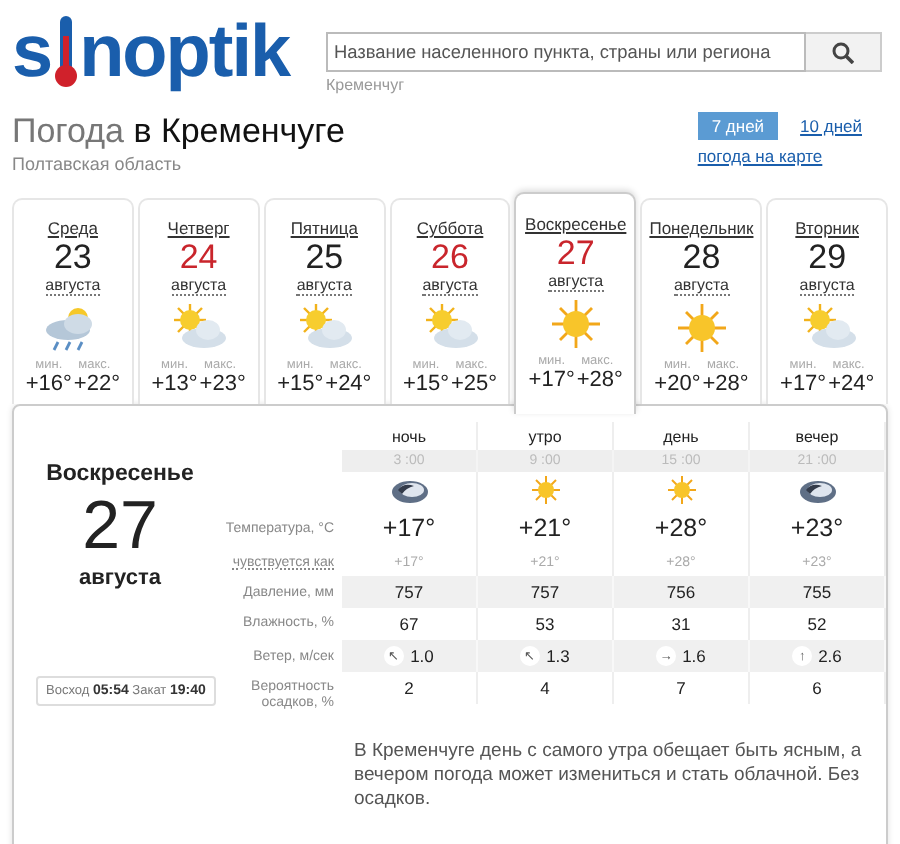  What do you see at coordinates (681, 528) in the screenshot?
I see `table-cell: +28°` at bounding box center [681, 528].